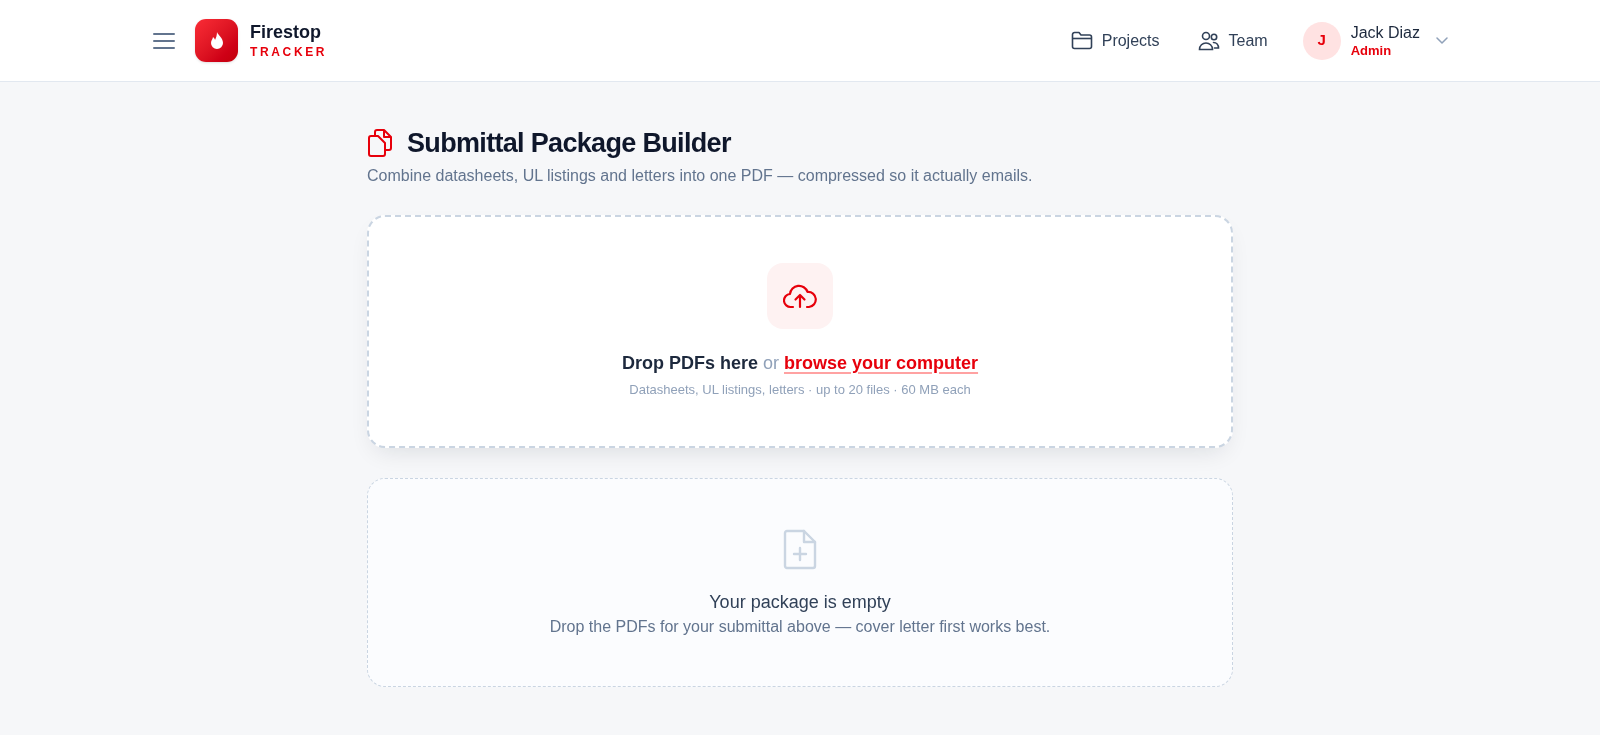 The width and height of the screenshot is (1600, 735). What do you see at coordinates (1385, 32) in the screenshot?
I see `user-name: Jack Diaz` at bounding box center [1385, 32].